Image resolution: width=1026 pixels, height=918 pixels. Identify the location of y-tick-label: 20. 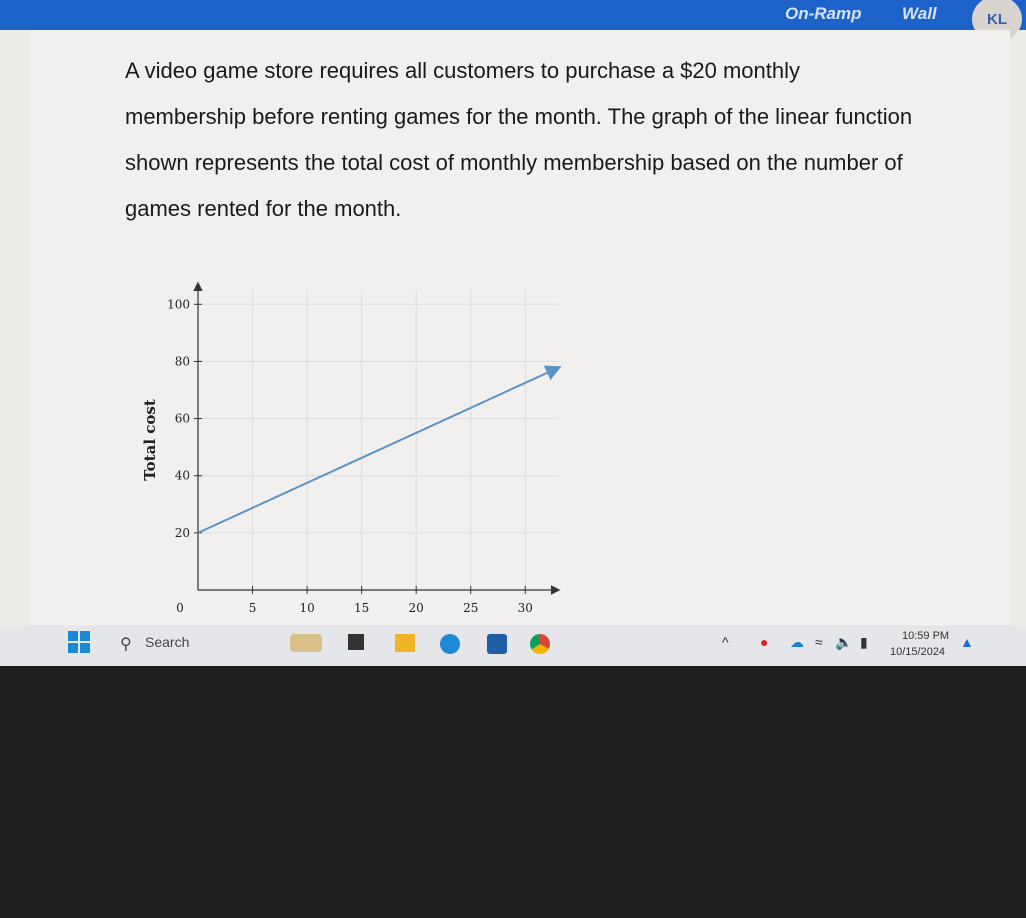
(182, 533).